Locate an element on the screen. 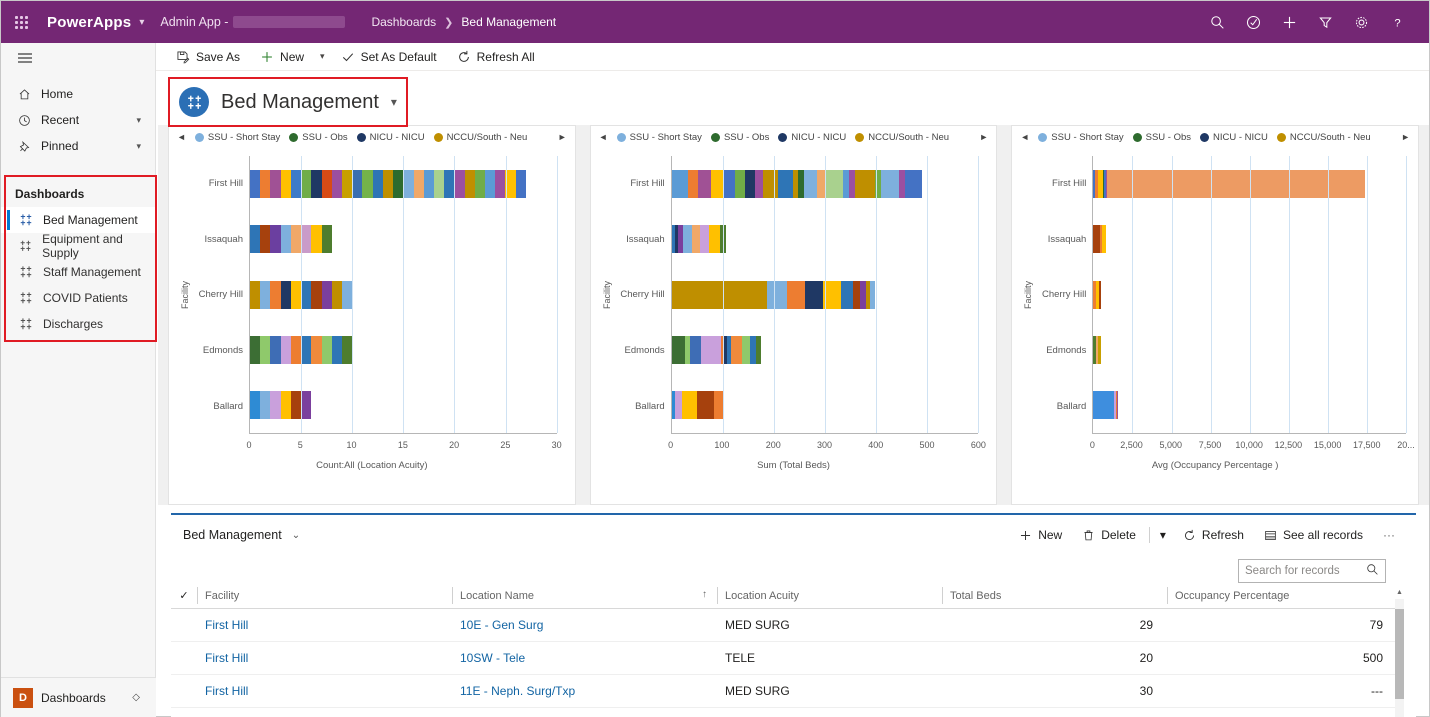  column-header-location-name: Location Name ↑ is located at coordinates (584, 596).